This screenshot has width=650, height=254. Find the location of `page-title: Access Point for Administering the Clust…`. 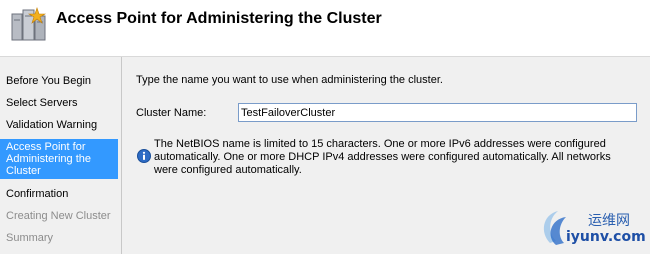

page-title: Access Point for Administering the Clust… is located at coordinates (219, 18).